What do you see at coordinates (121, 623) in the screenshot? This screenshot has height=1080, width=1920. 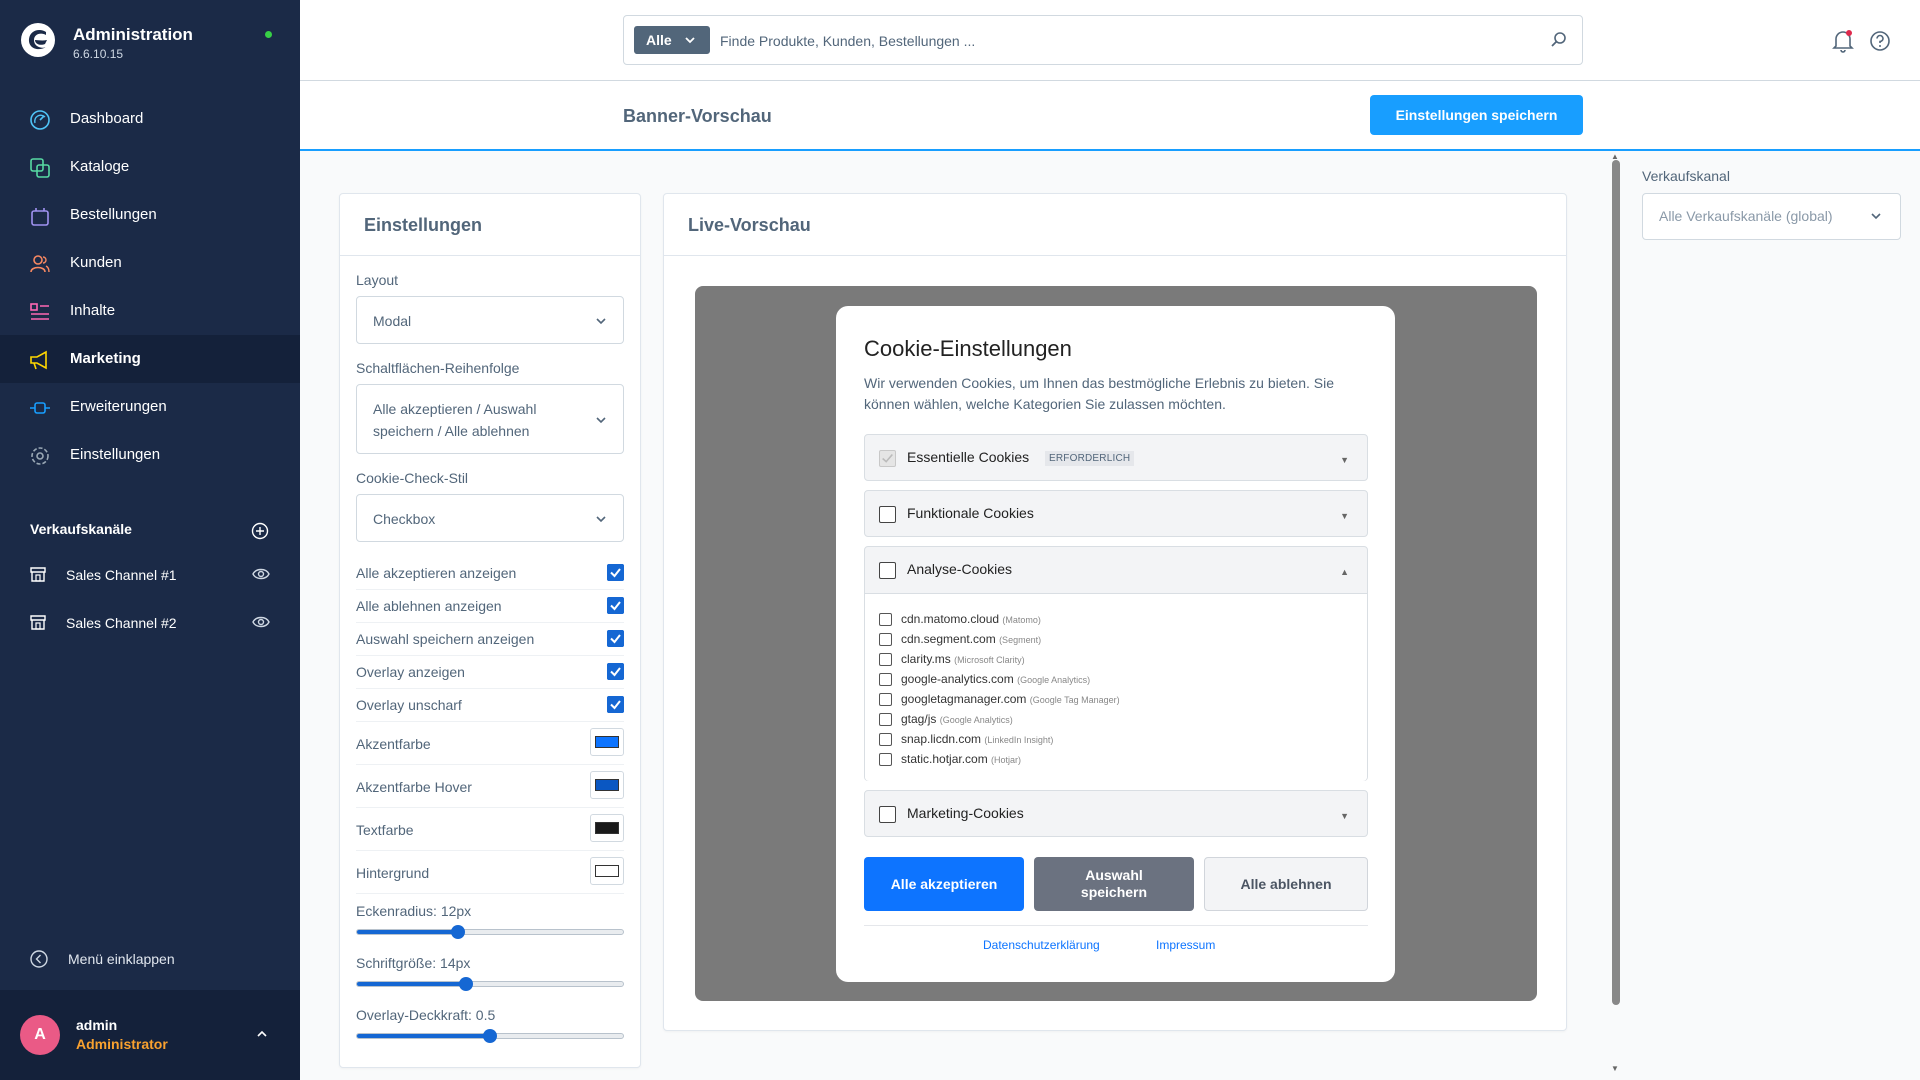 I see `sales-channel-label: Sales Channel #2` at bounding box center [121, 623].